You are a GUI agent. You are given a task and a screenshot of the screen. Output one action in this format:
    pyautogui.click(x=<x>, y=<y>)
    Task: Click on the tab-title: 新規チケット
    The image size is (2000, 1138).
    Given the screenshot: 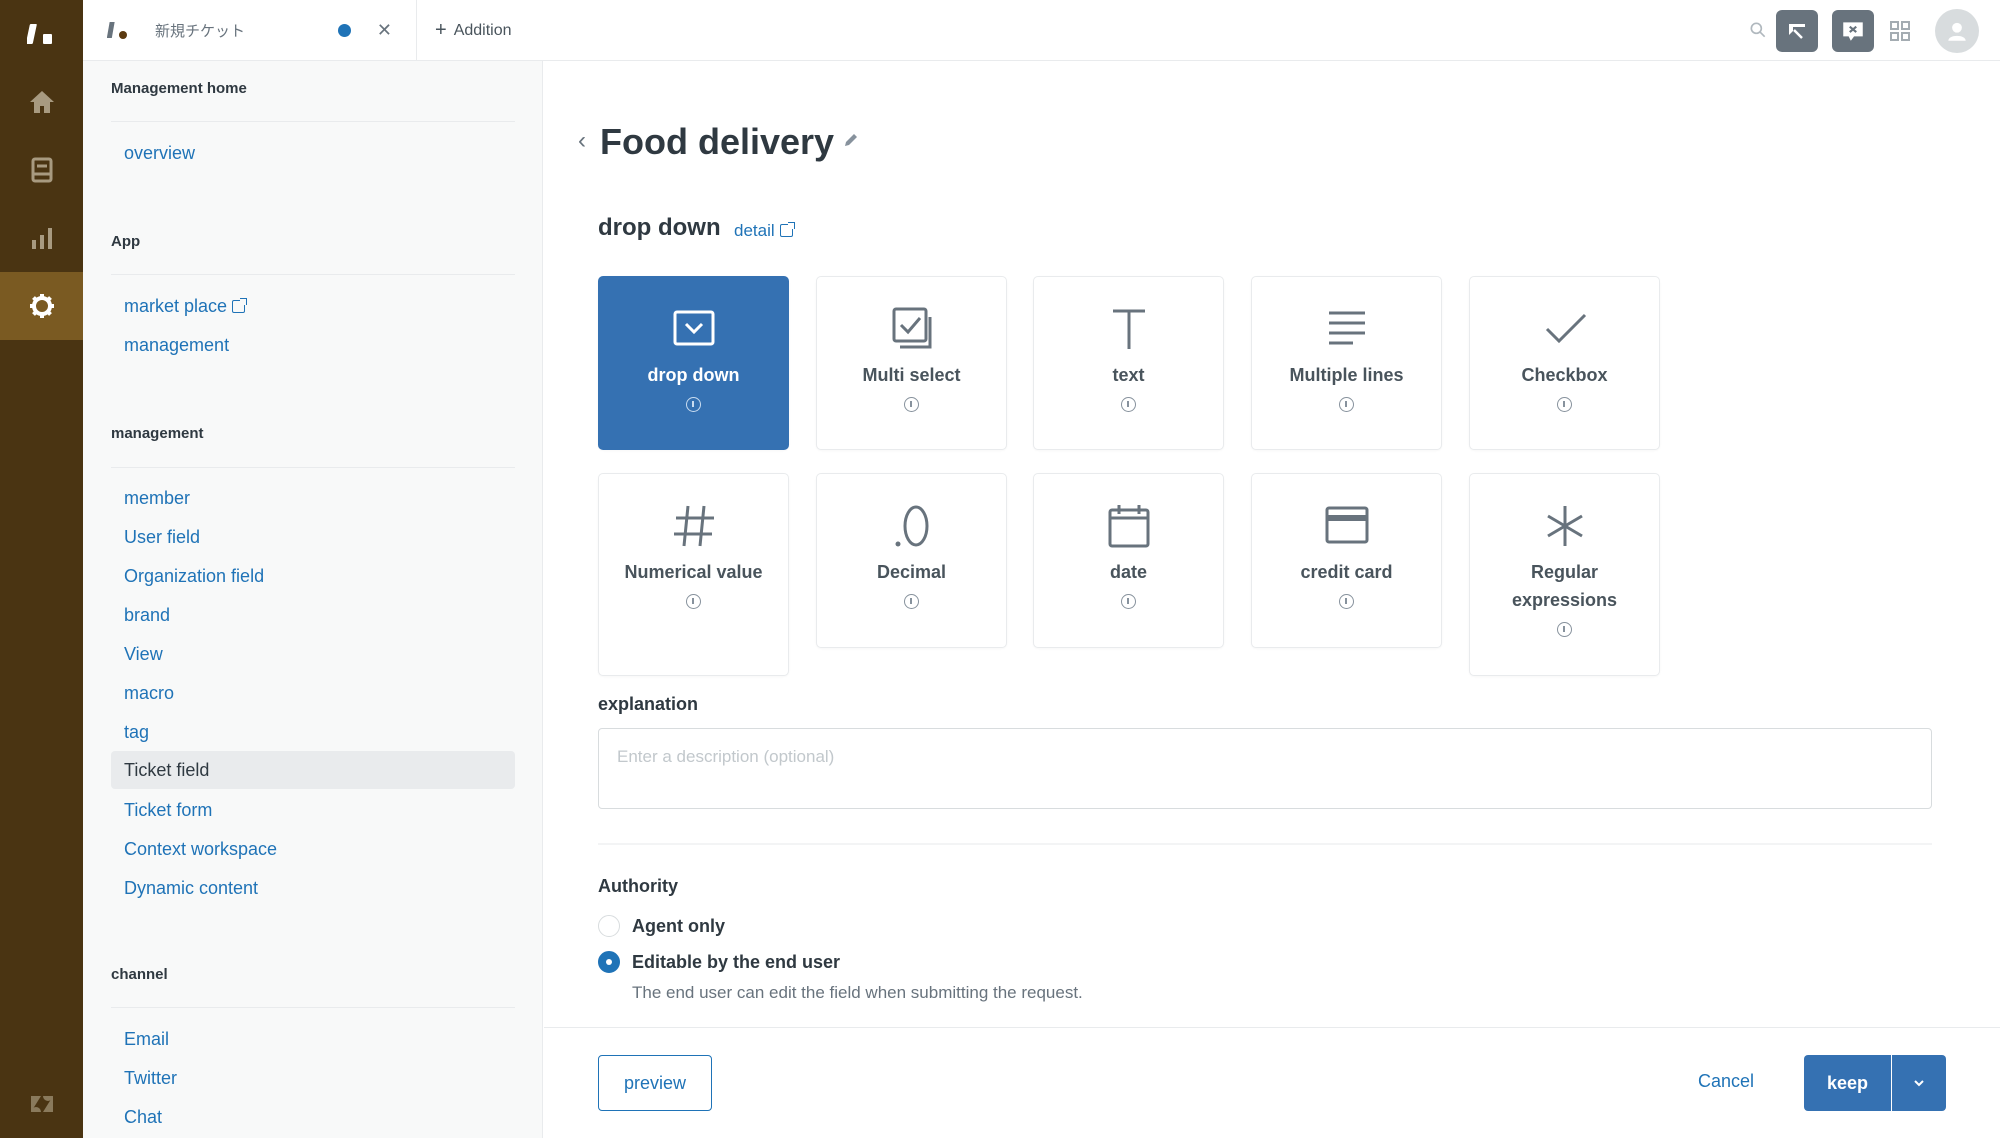 What is the action you would take?
    pyautogui.click(x=200, y=31)
    